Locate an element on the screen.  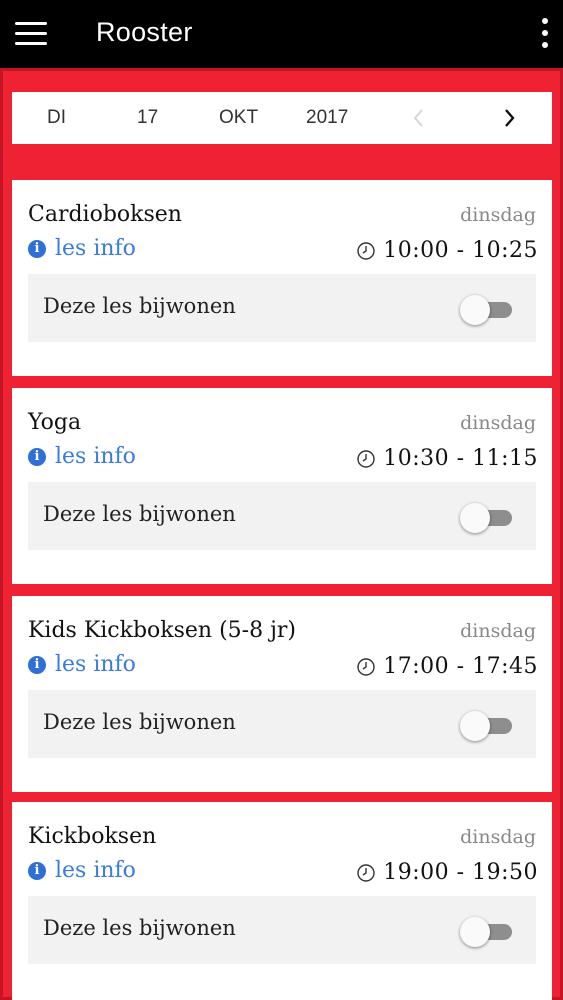
class-title: Kids Kickboksen (5-8 jr) is located at coordinates (162, 630).